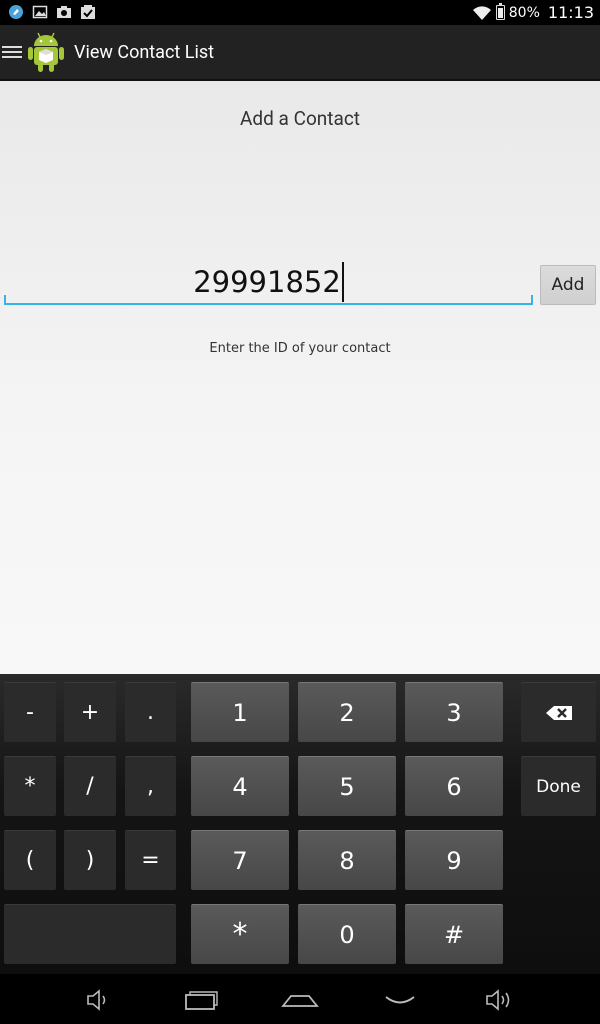 This screenshot has width=600, height=1024. Describe the element at coordinates (400, 1000) in the screenshot. I see `hide-keyboard-icon` at that location.